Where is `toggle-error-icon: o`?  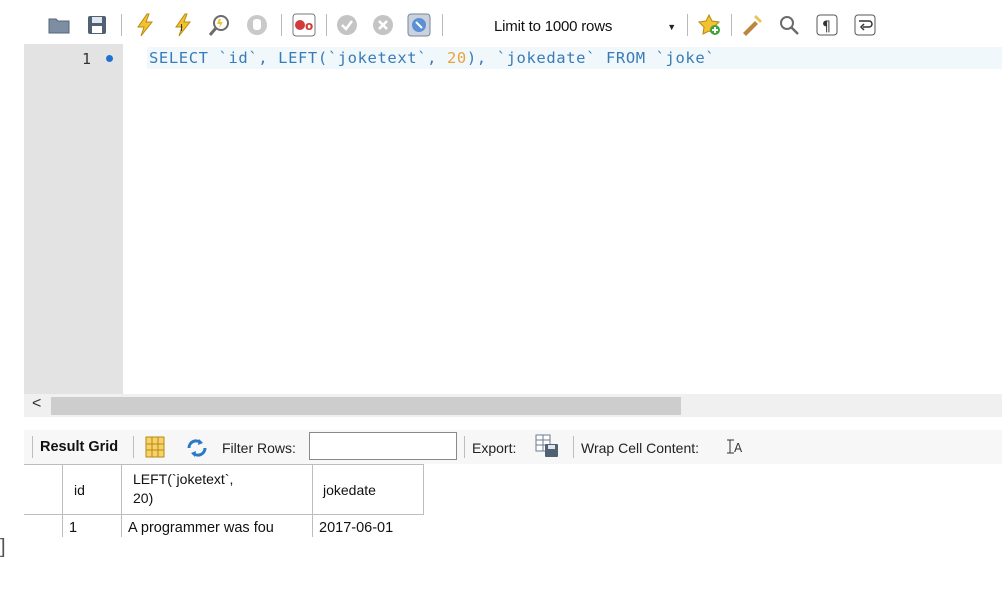
toggle-error-icon: o is located at coordinates (304, 25).